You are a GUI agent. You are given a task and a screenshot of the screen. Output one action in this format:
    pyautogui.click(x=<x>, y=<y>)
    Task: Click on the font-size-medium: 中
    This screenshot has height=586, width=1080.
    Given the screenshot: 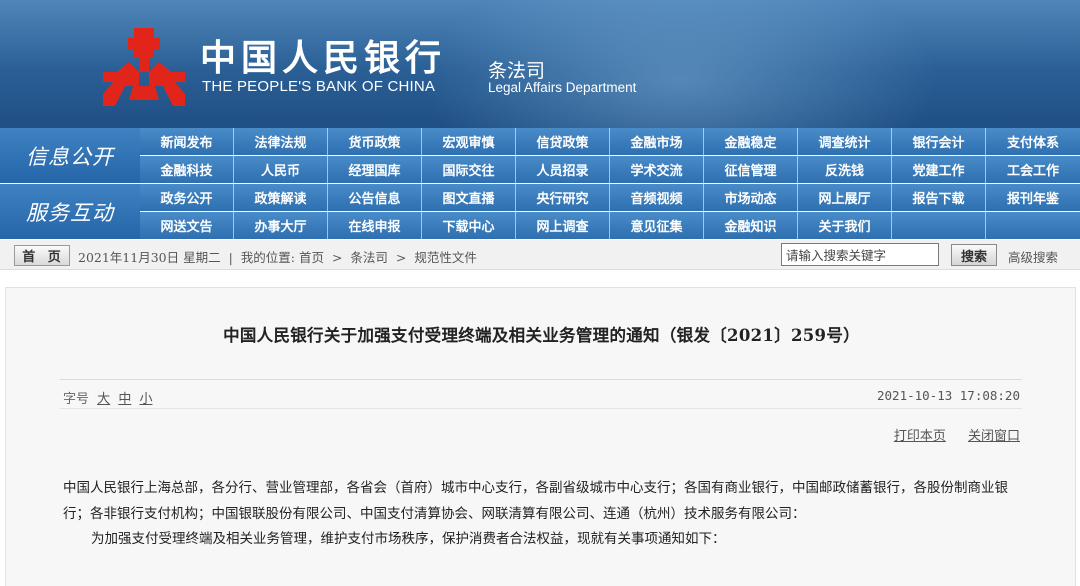 What is the action you would take?
    pyautogui.click(x=124, y=399)
    